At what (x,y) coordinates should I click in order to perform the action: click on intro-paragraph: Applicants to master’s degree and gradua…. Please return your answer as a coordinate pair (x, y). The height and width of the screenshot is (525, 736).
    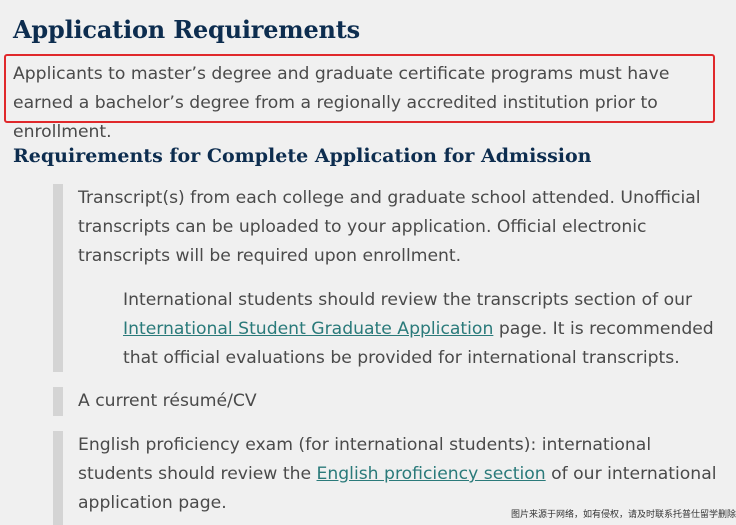
    Looking at the image, I should click on (341, 103).